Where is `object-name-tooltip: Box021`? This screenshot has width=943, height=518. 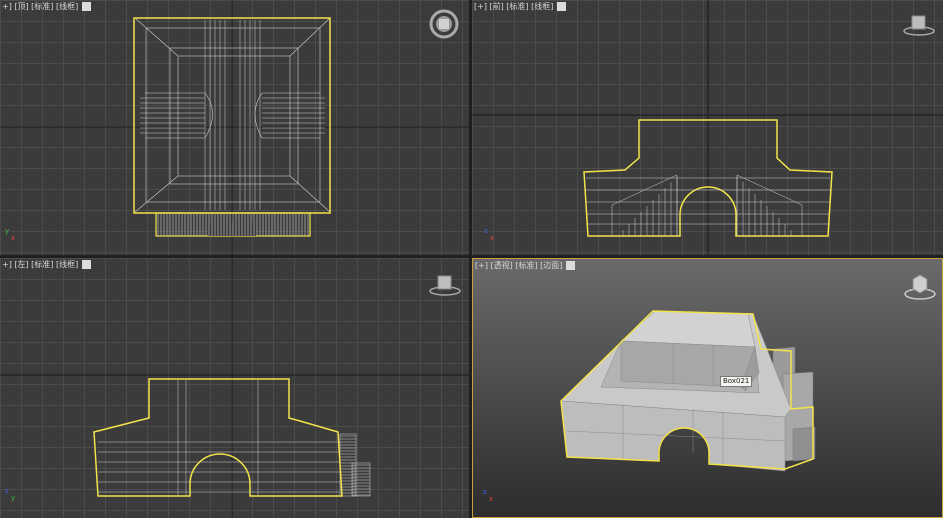
object-name-tooltip: Box021 is located at coordinates (736, 381).